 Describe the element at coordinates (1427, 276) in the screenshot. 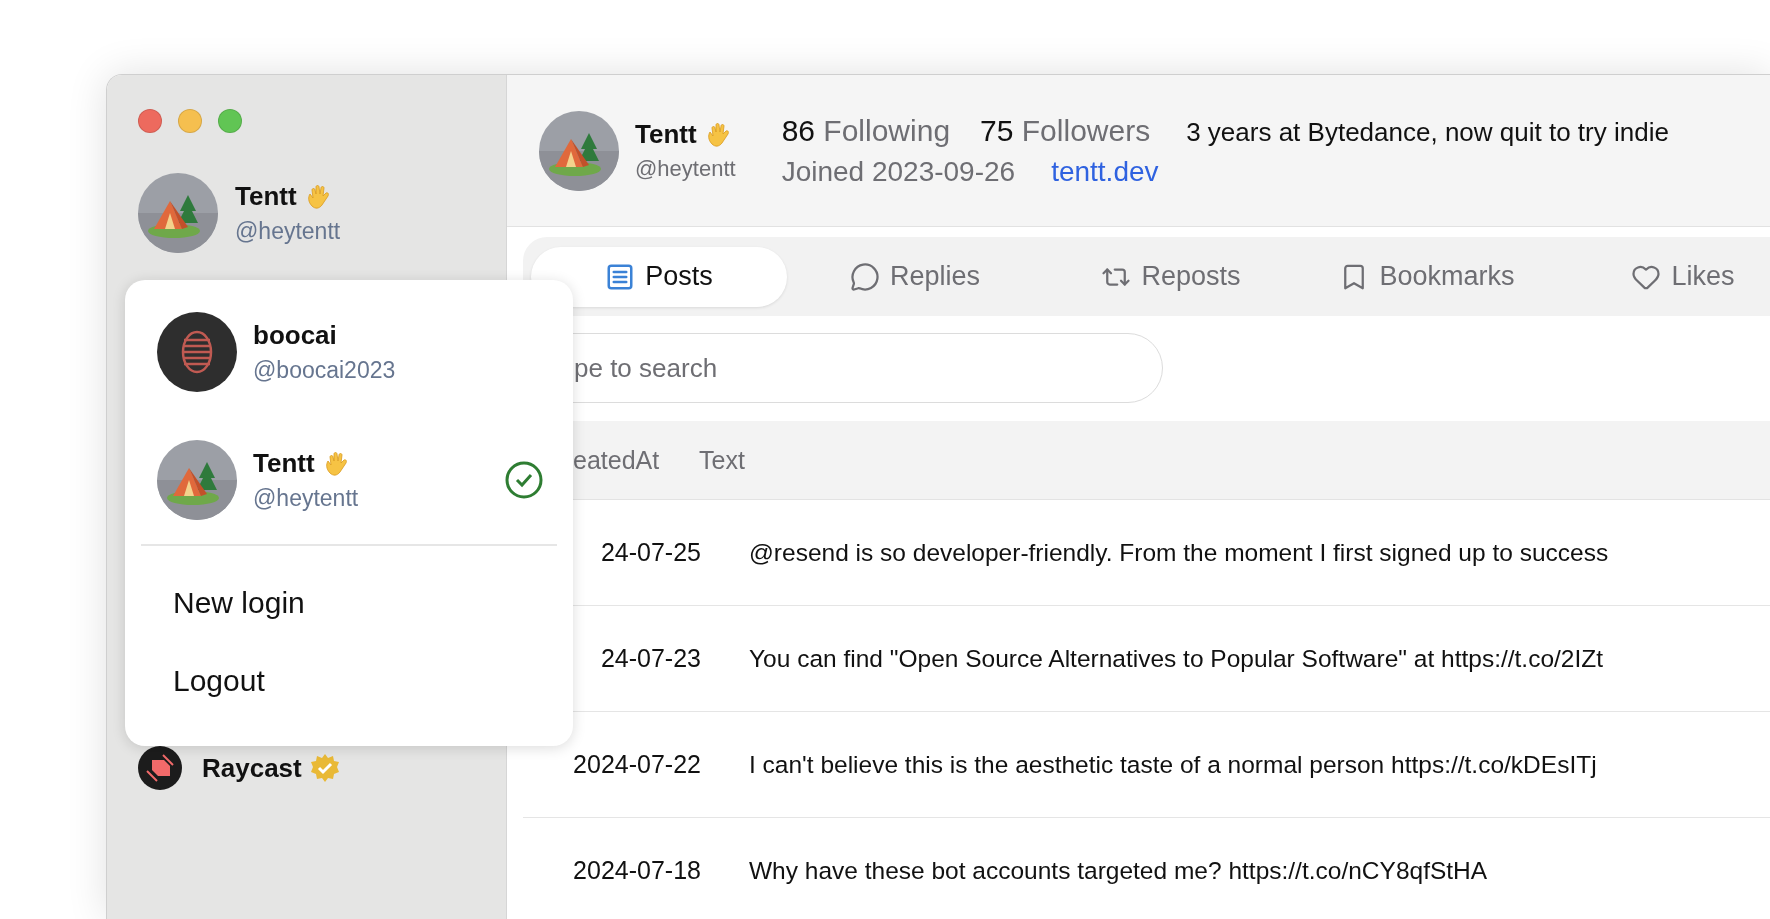

I see `tab: Bookmarks` at that location.